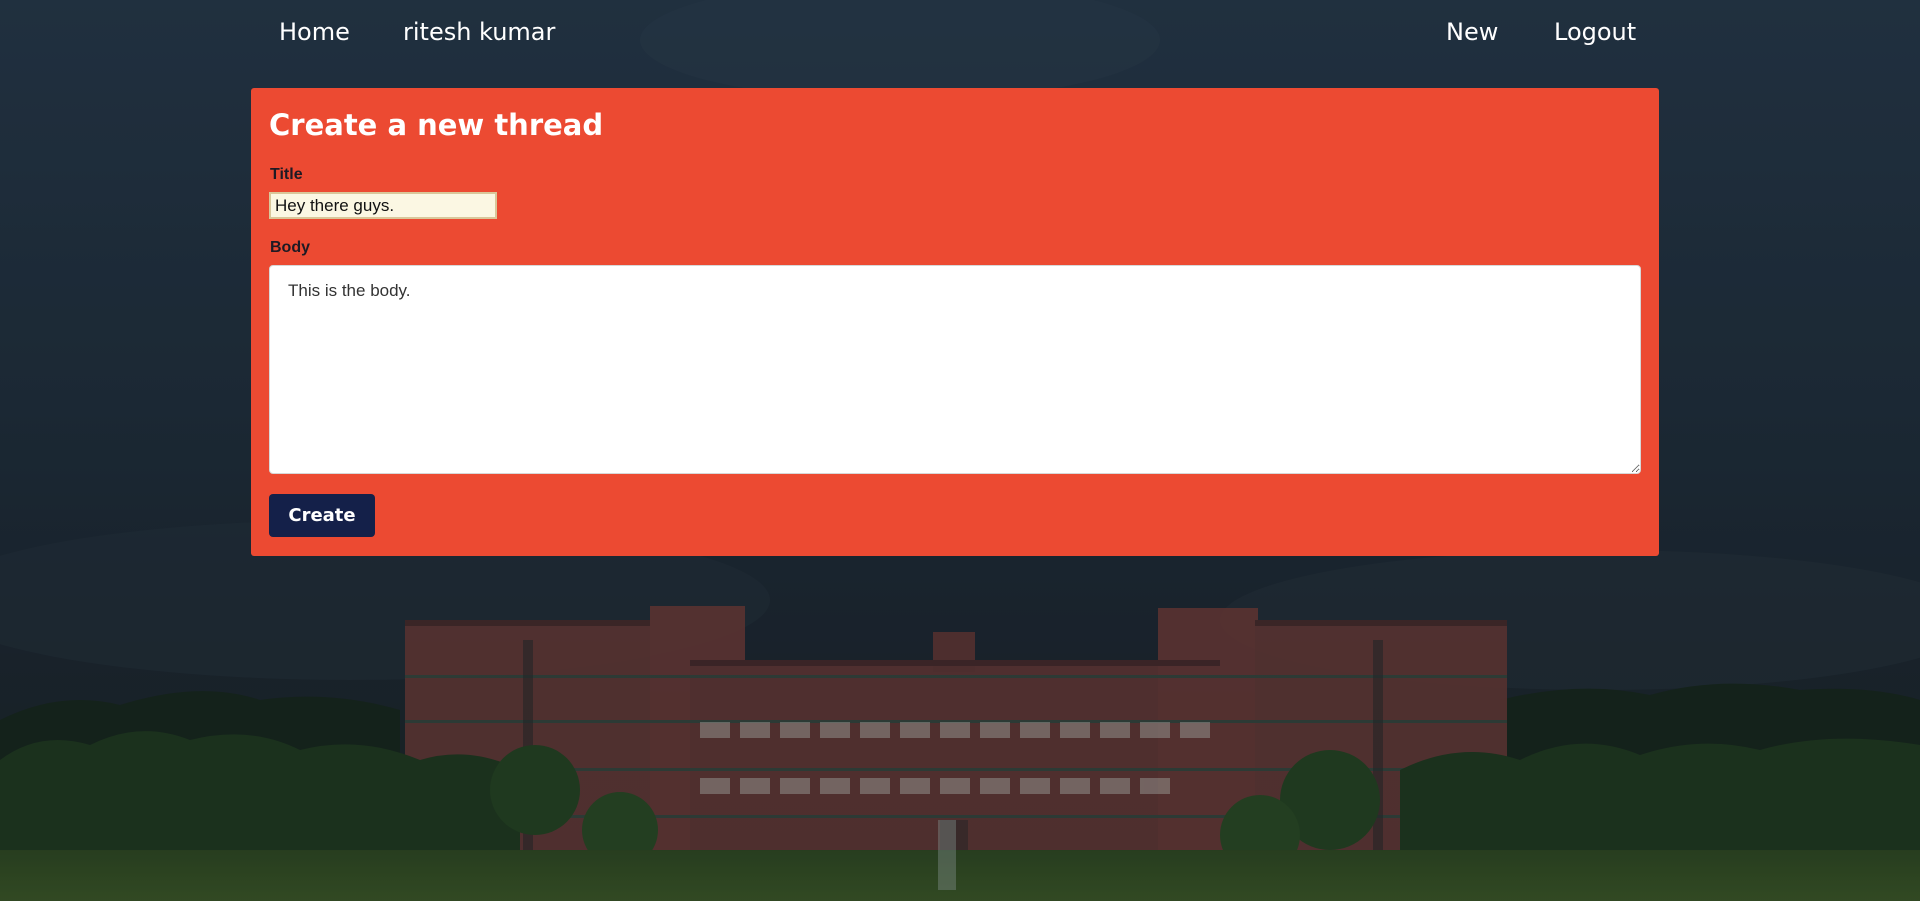  What do you see at coordinates (1595, 32) in the screenshot?
I see `nav-logout-link: Logout` at bounding box center [1595, 32].